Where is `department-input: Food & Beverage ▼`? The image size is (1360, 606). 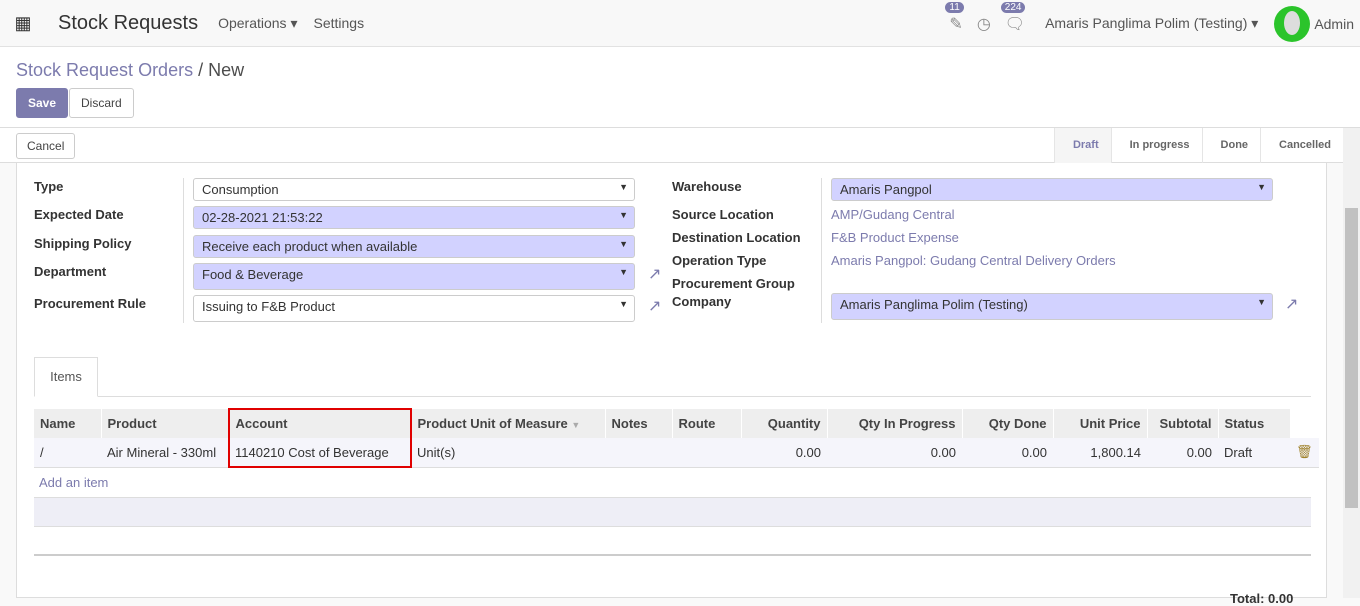 department-input: Food & Beverage ▼ is located at coordinates (414, 276).